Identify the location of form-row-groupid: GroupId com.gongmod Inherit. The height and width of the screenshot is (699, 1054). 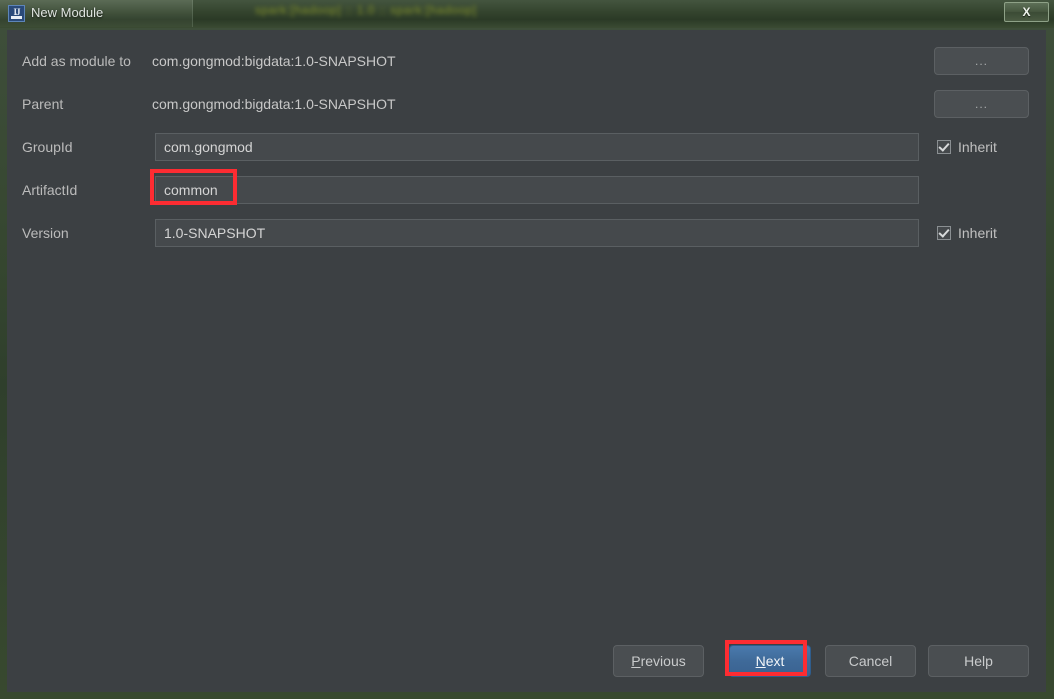
(526, 147).